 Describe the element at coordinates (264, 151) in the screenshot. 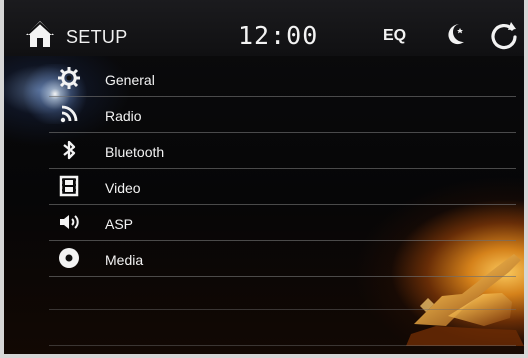

I see `menu-item-bluetooth: Bluetooth` at that location.